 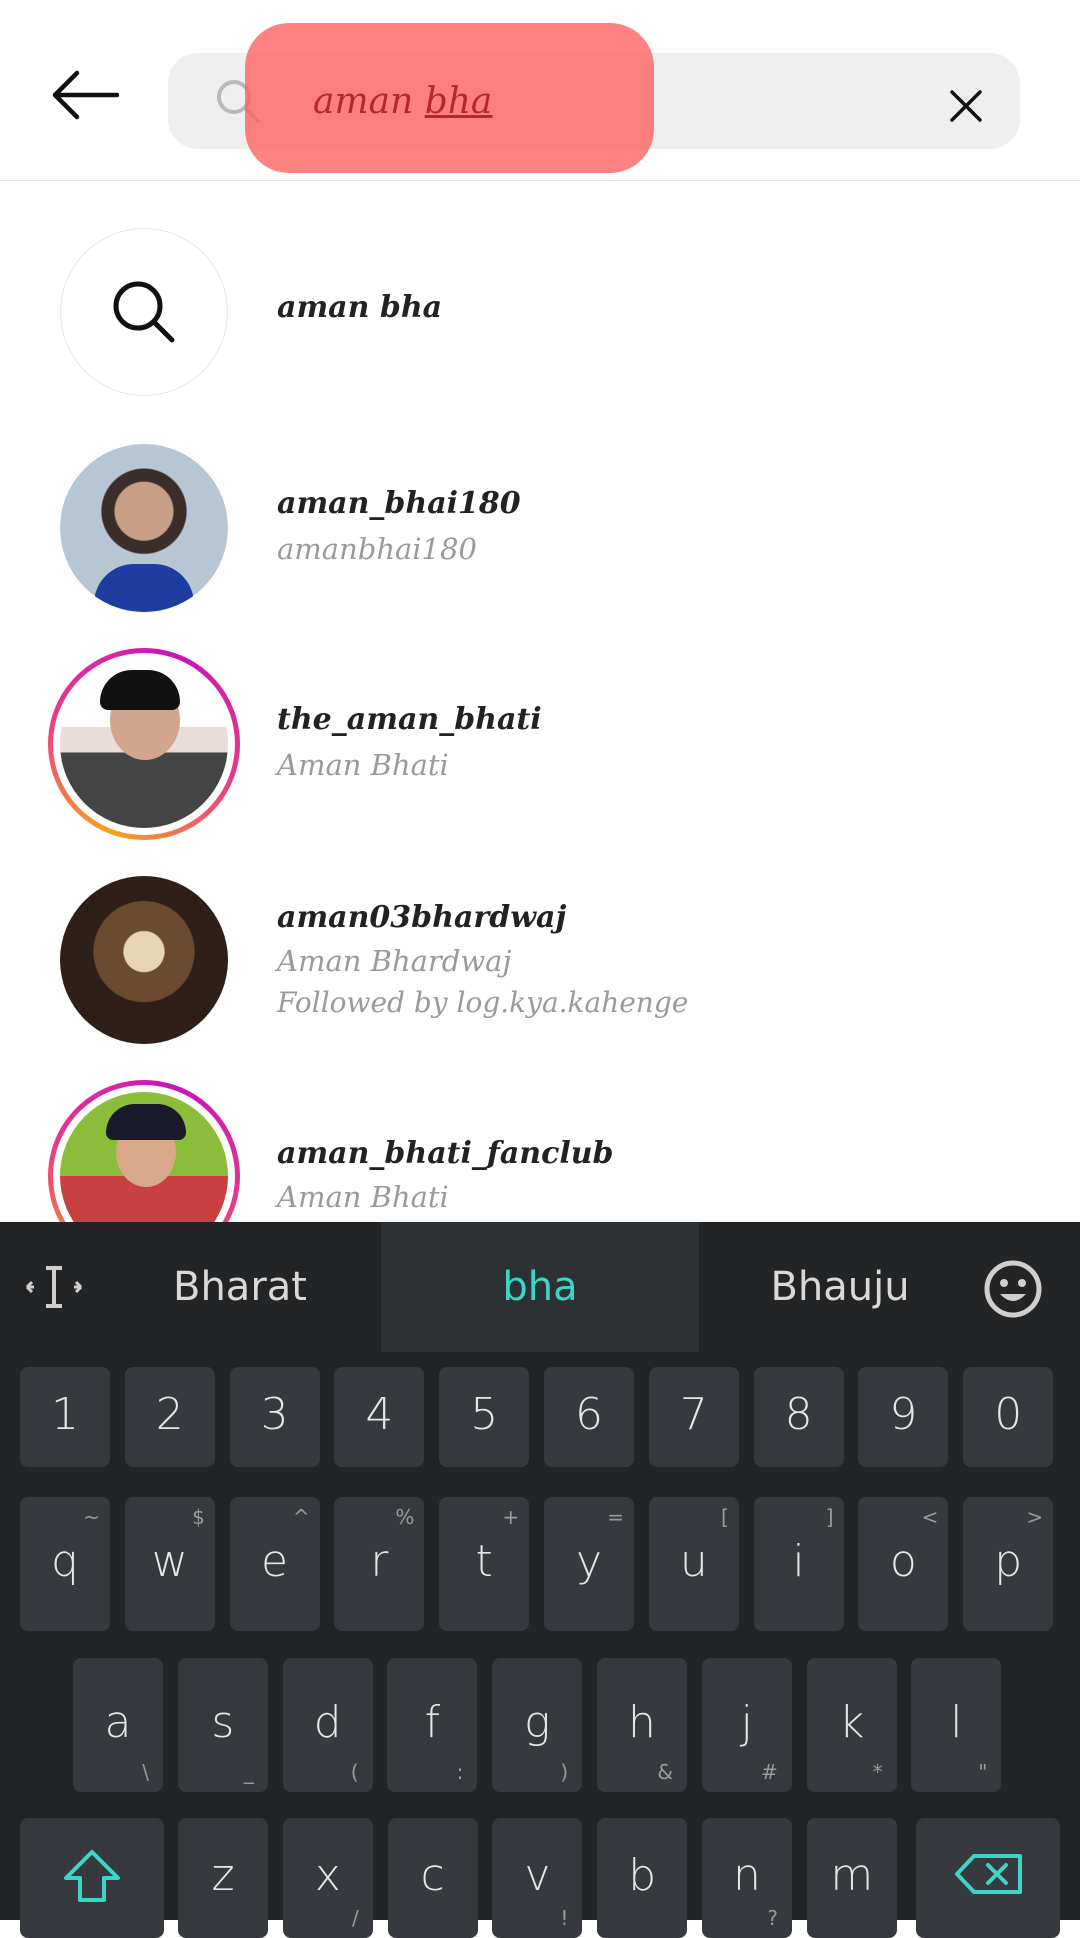 I want to click on key-w: w $, so click(x=169, y=1564).